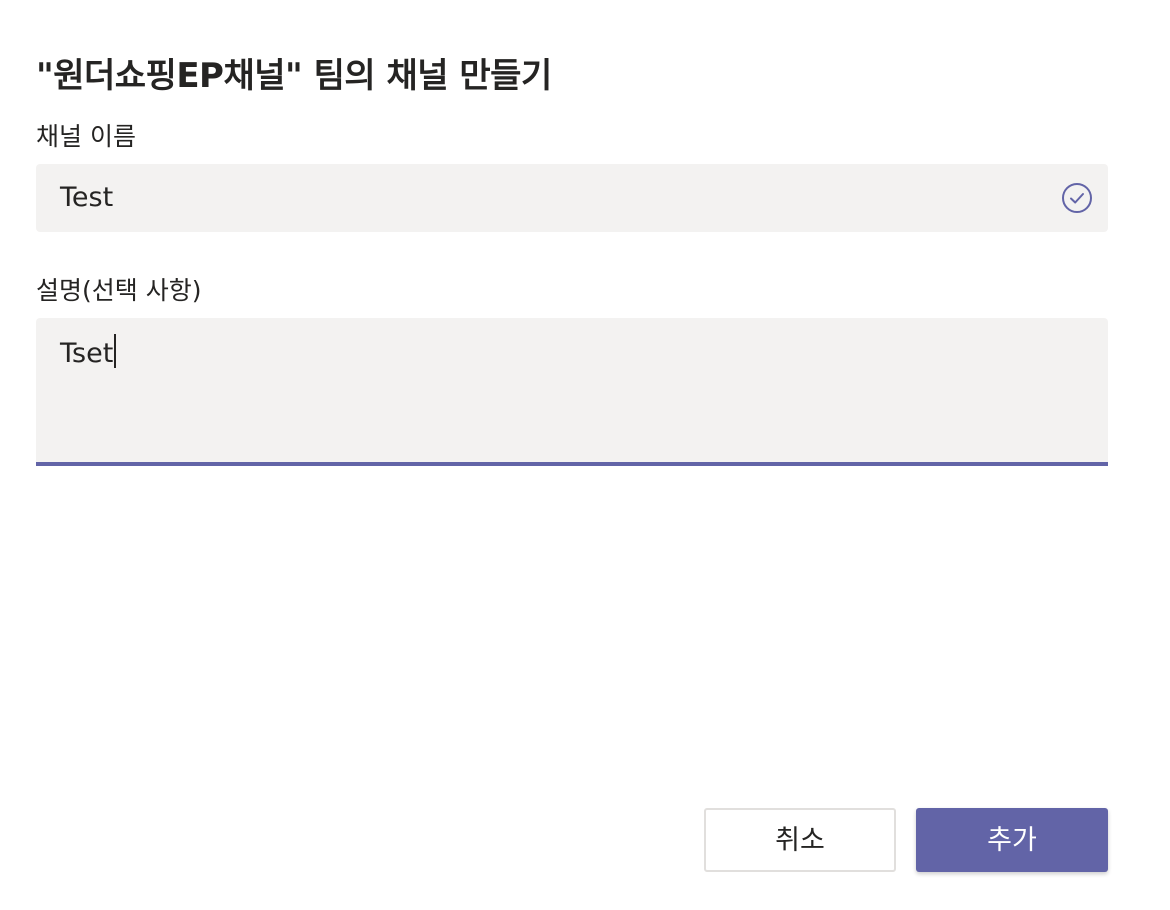 This screenshot has height=910, width=1170. Describe the element at coordinates (572, 392) in the screenshot. I see `description-textarea: Tset` at that location.